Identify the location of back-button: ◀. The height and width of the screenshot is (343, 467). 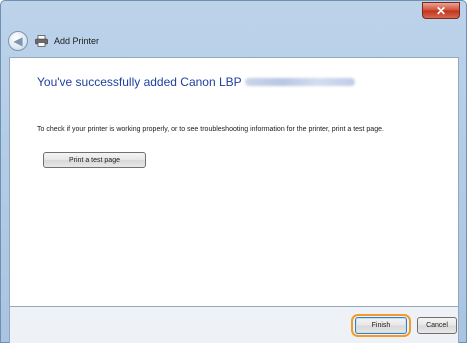
(18, 41).